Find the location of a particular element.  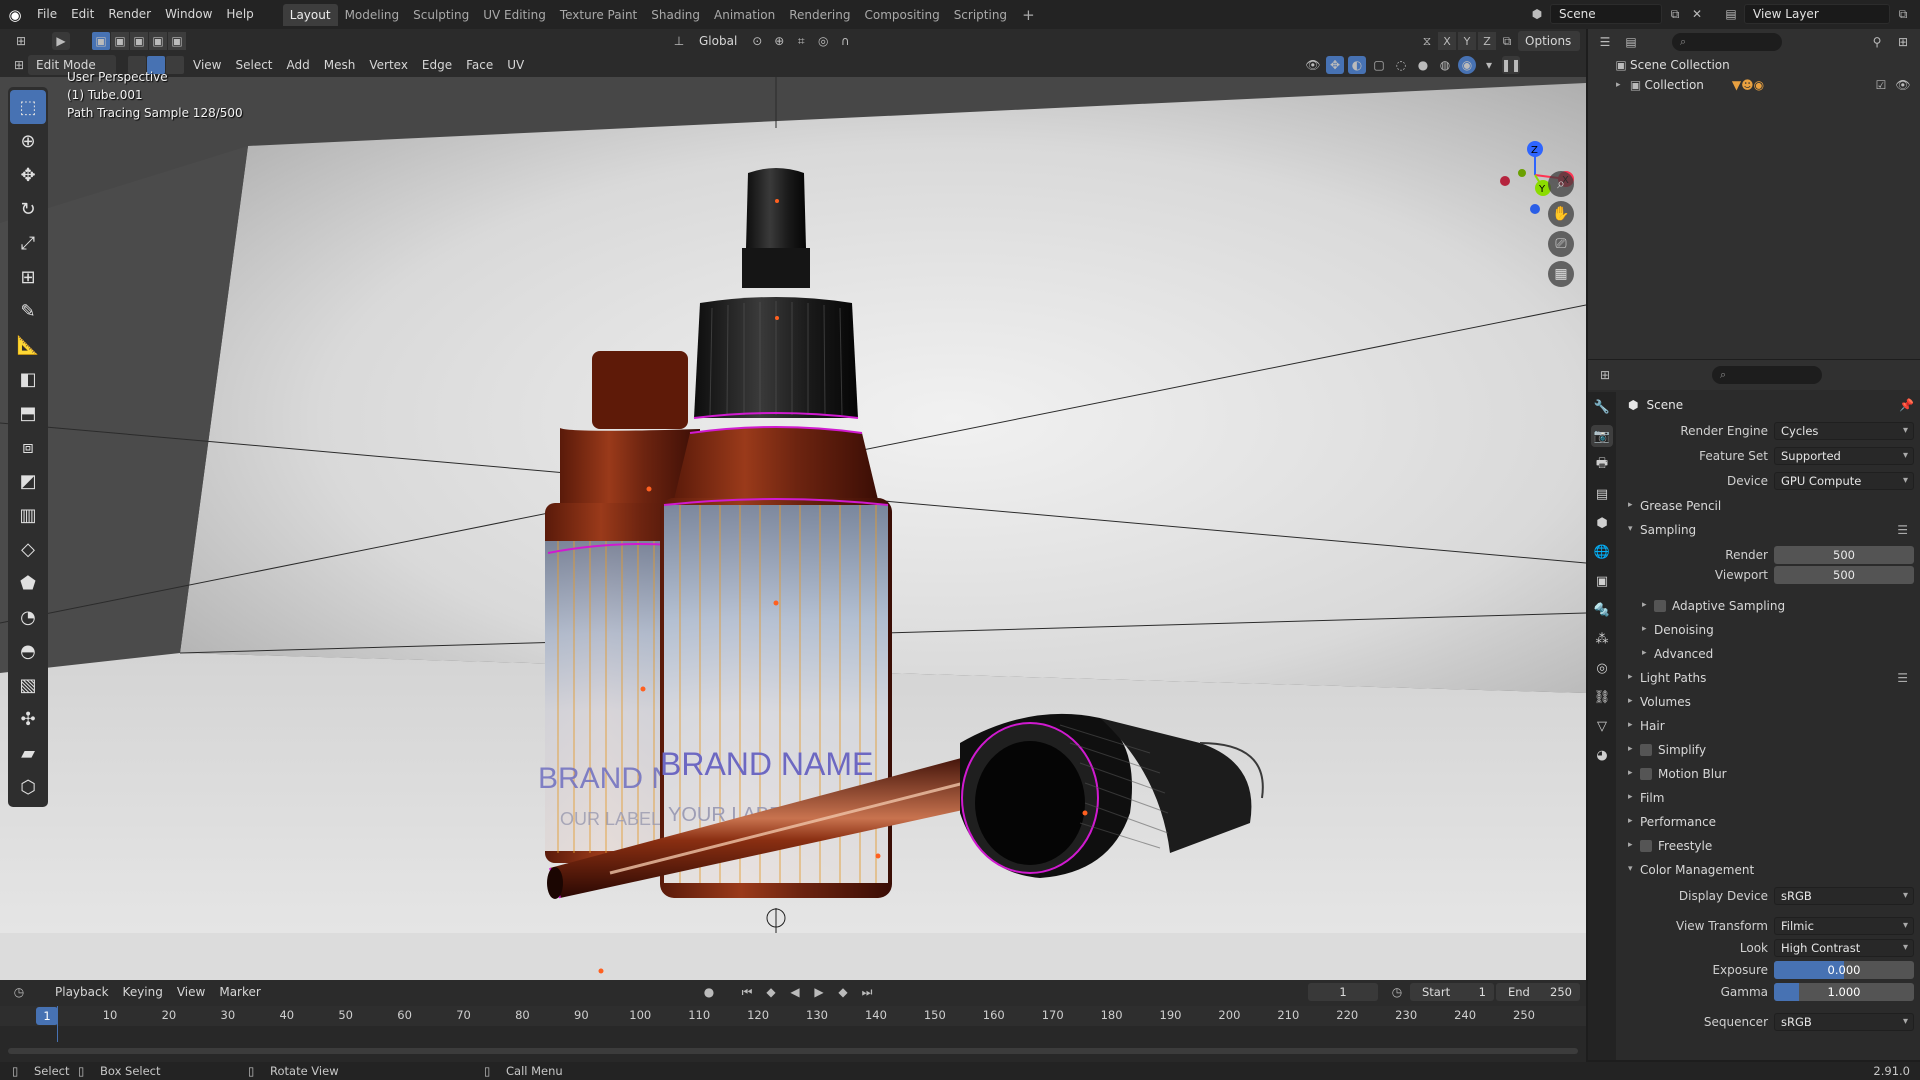

display-device-dropdown: sRGB is located at coordinates (1844, 896).